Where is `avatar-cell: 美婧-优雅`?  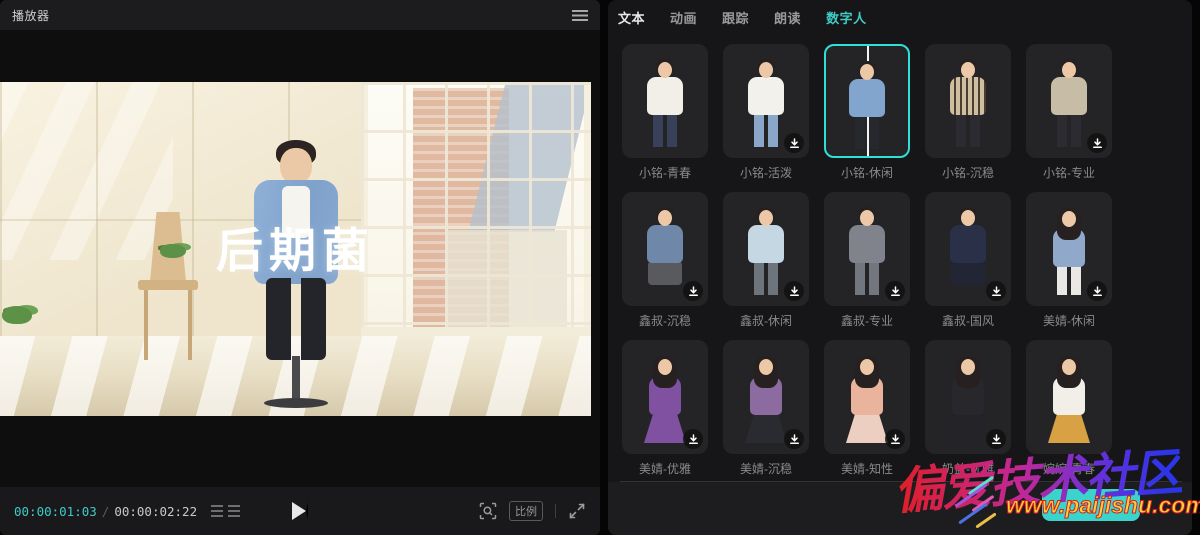 avatar-cell: 美婧-优雅 is located at coordinates (665, 408).